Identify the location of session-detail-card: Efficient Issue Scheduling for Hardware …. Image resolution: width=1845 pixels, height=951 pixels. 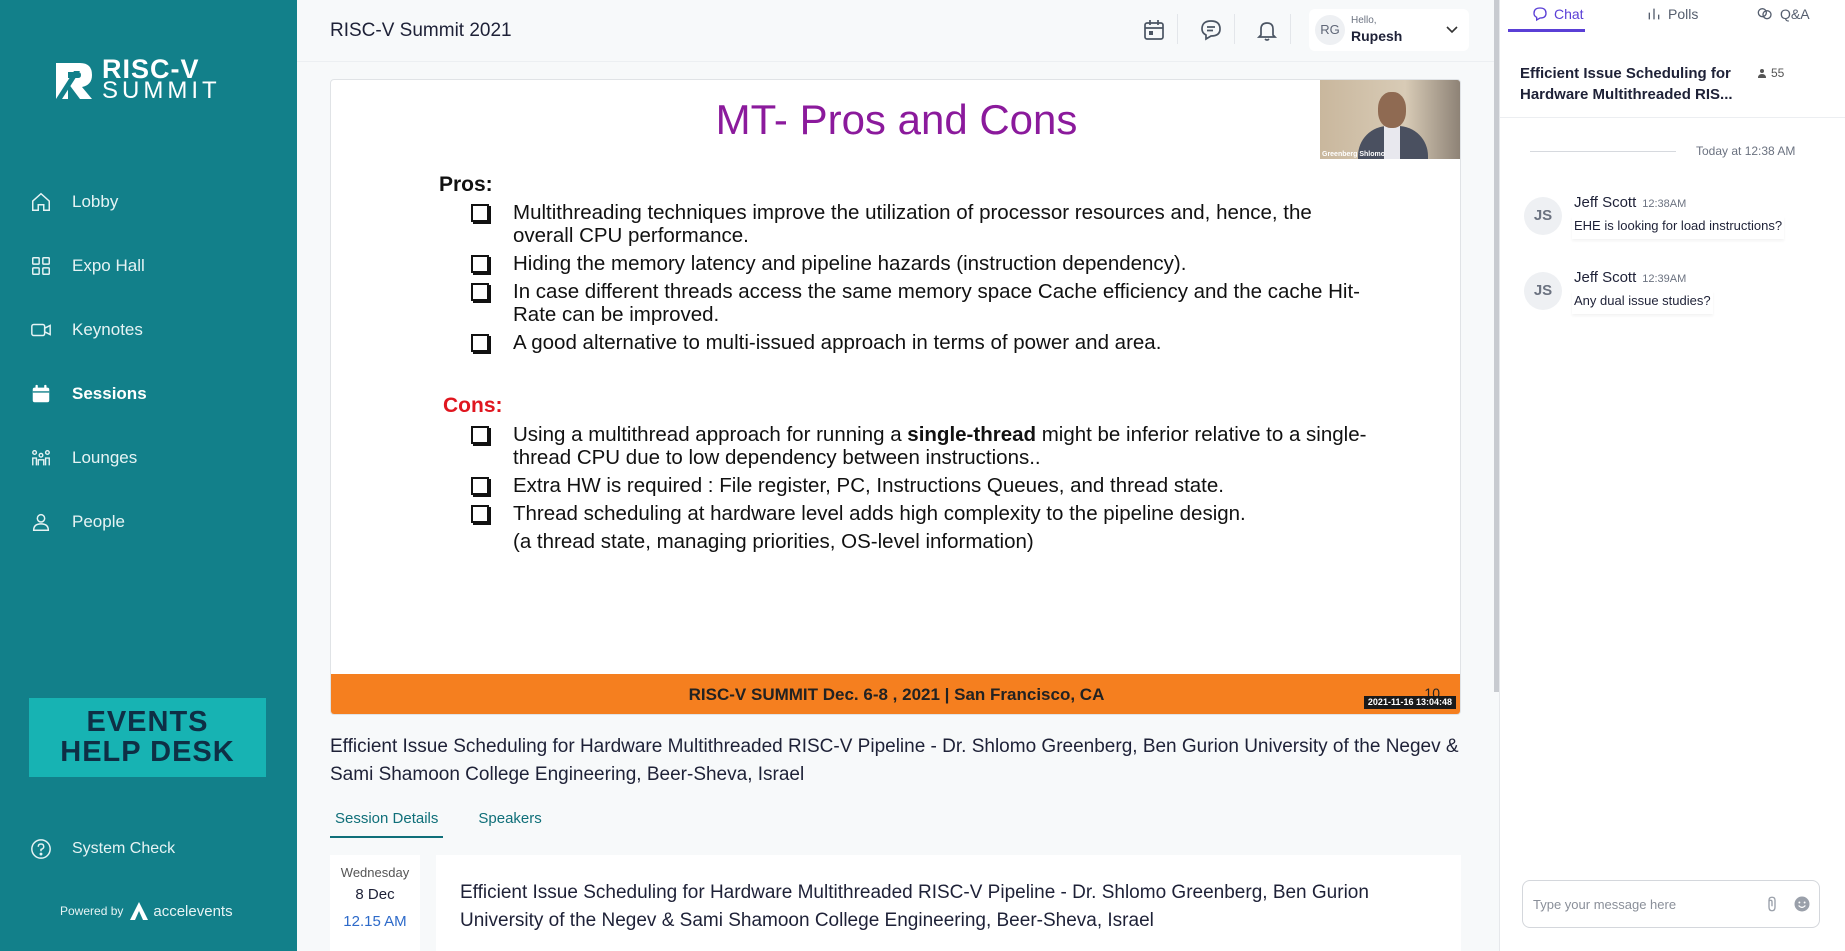
(948, 903).